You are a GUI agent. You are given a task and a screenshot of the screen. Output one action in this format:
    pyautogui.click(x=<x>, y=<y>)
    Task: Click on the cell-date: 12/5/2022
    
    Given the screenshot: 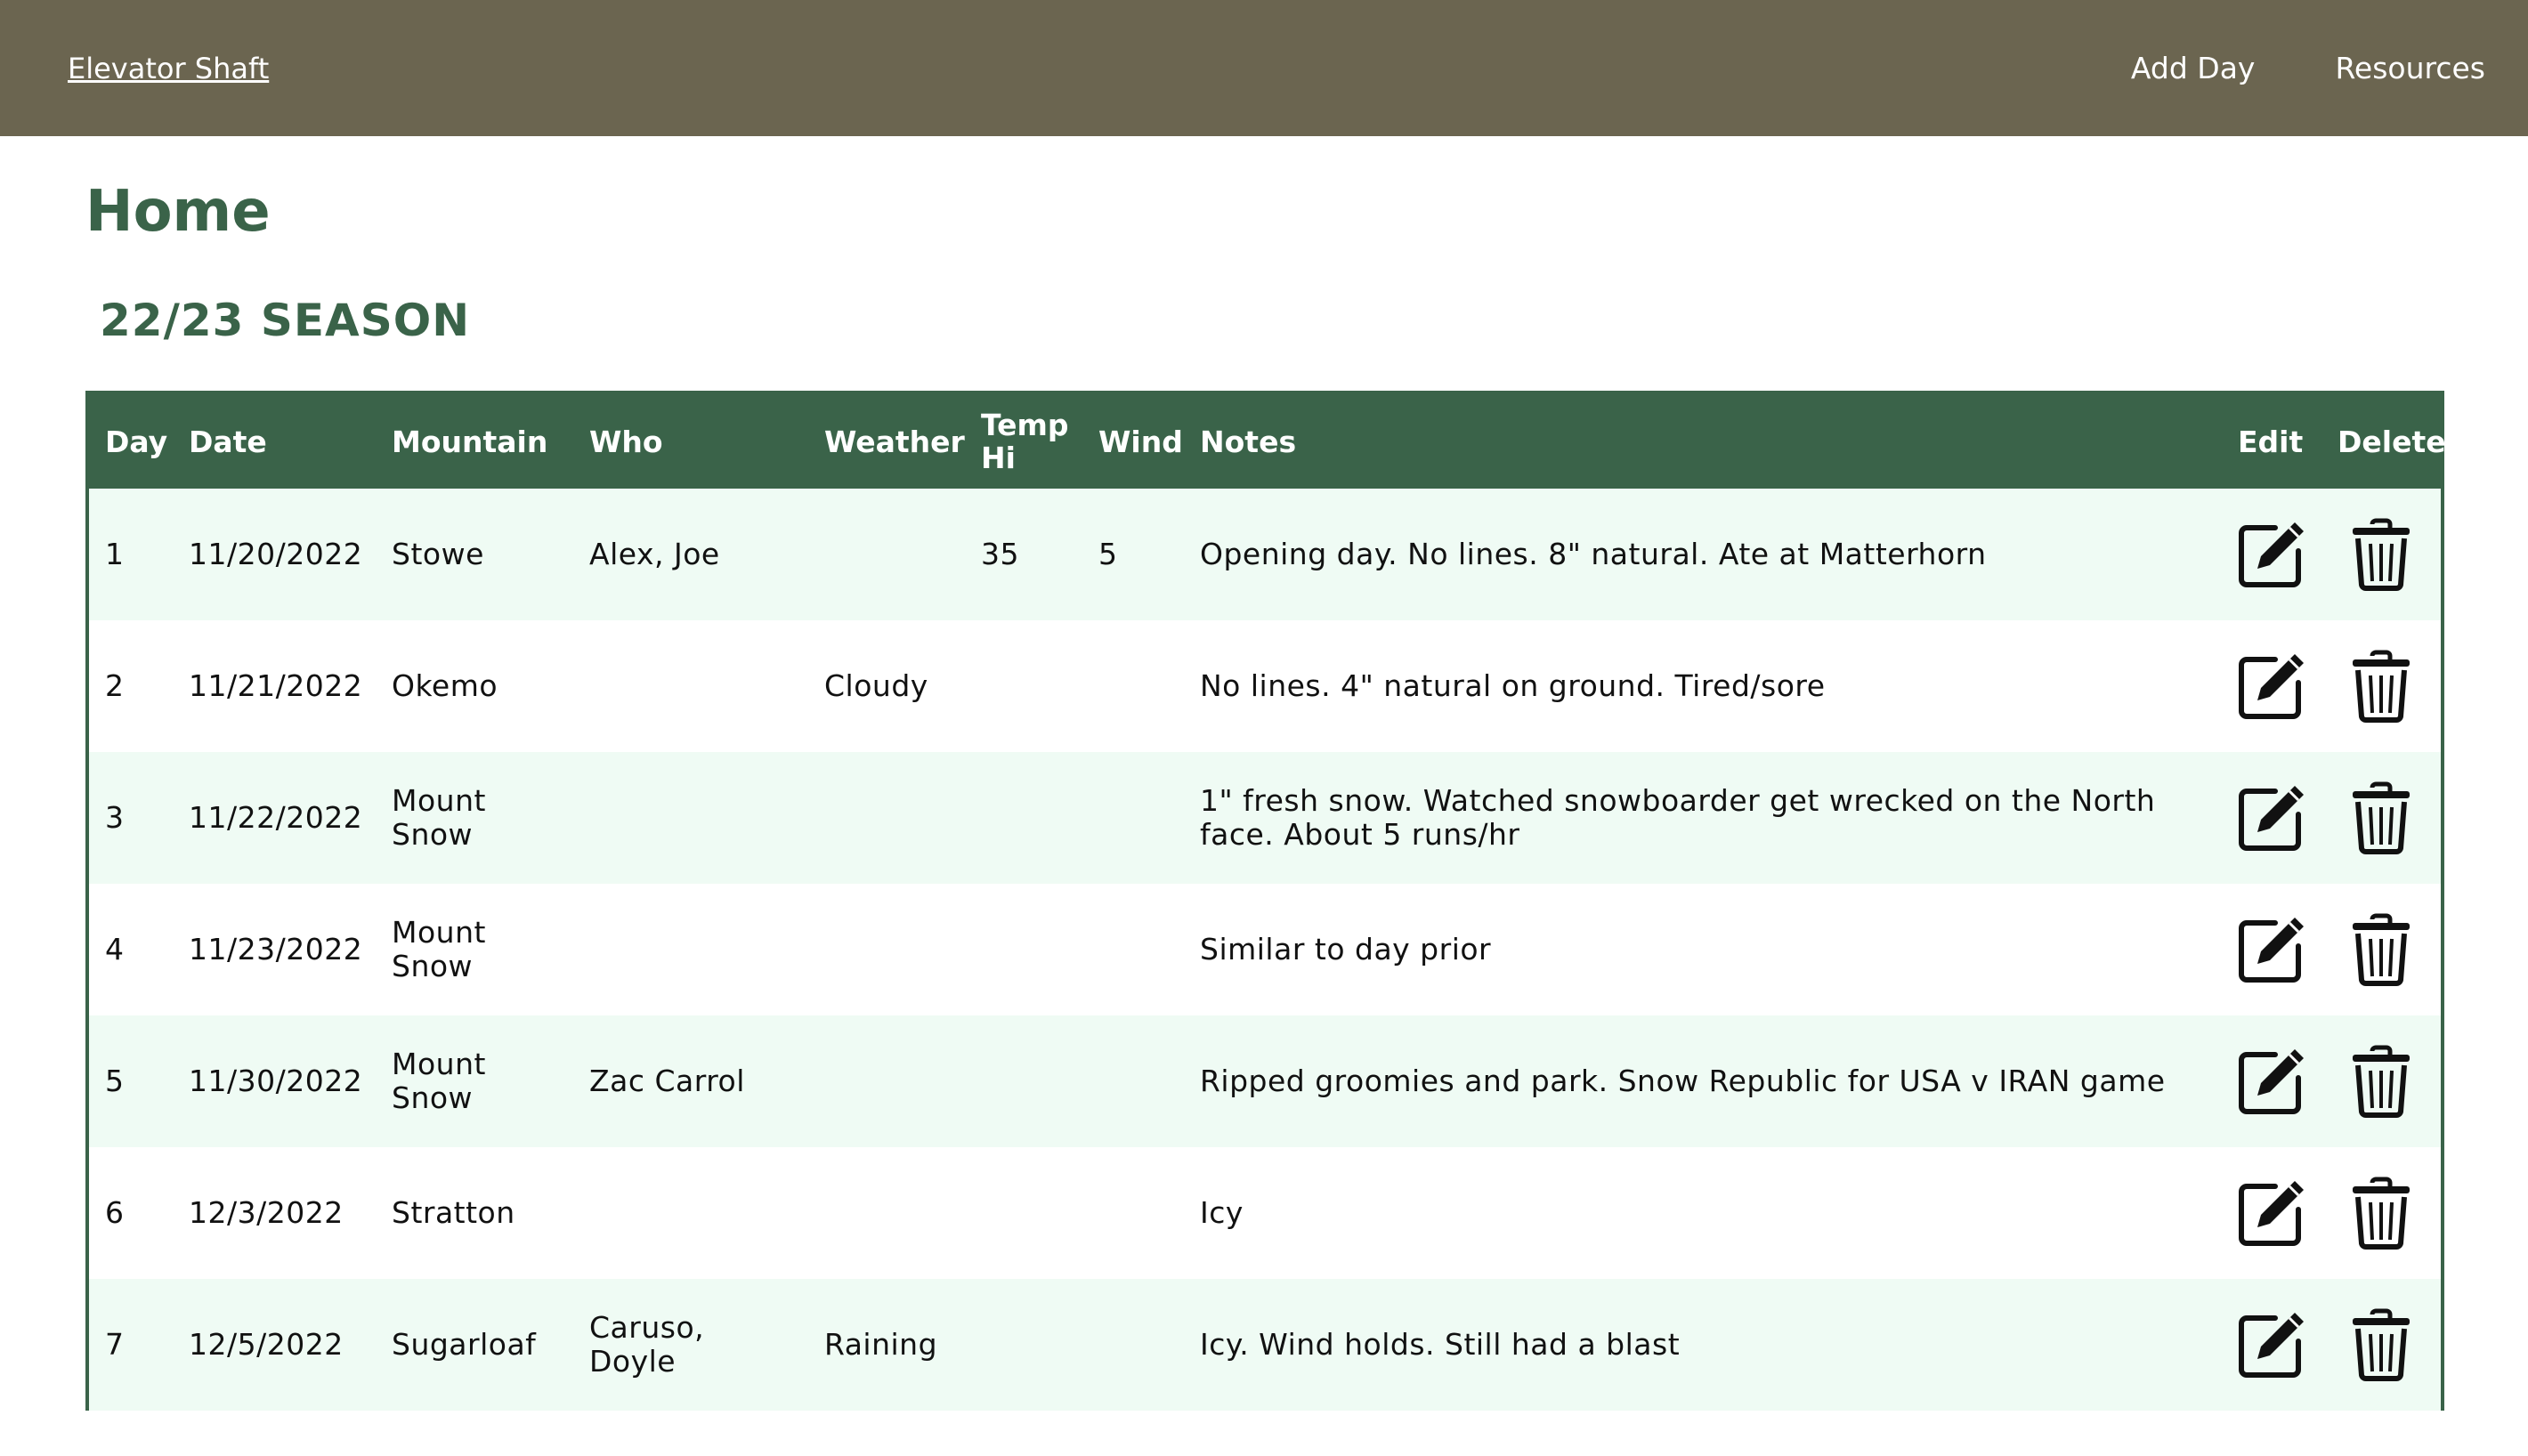 What is the action you would take?
    pyautogui.click(x=266, y=1344)
    